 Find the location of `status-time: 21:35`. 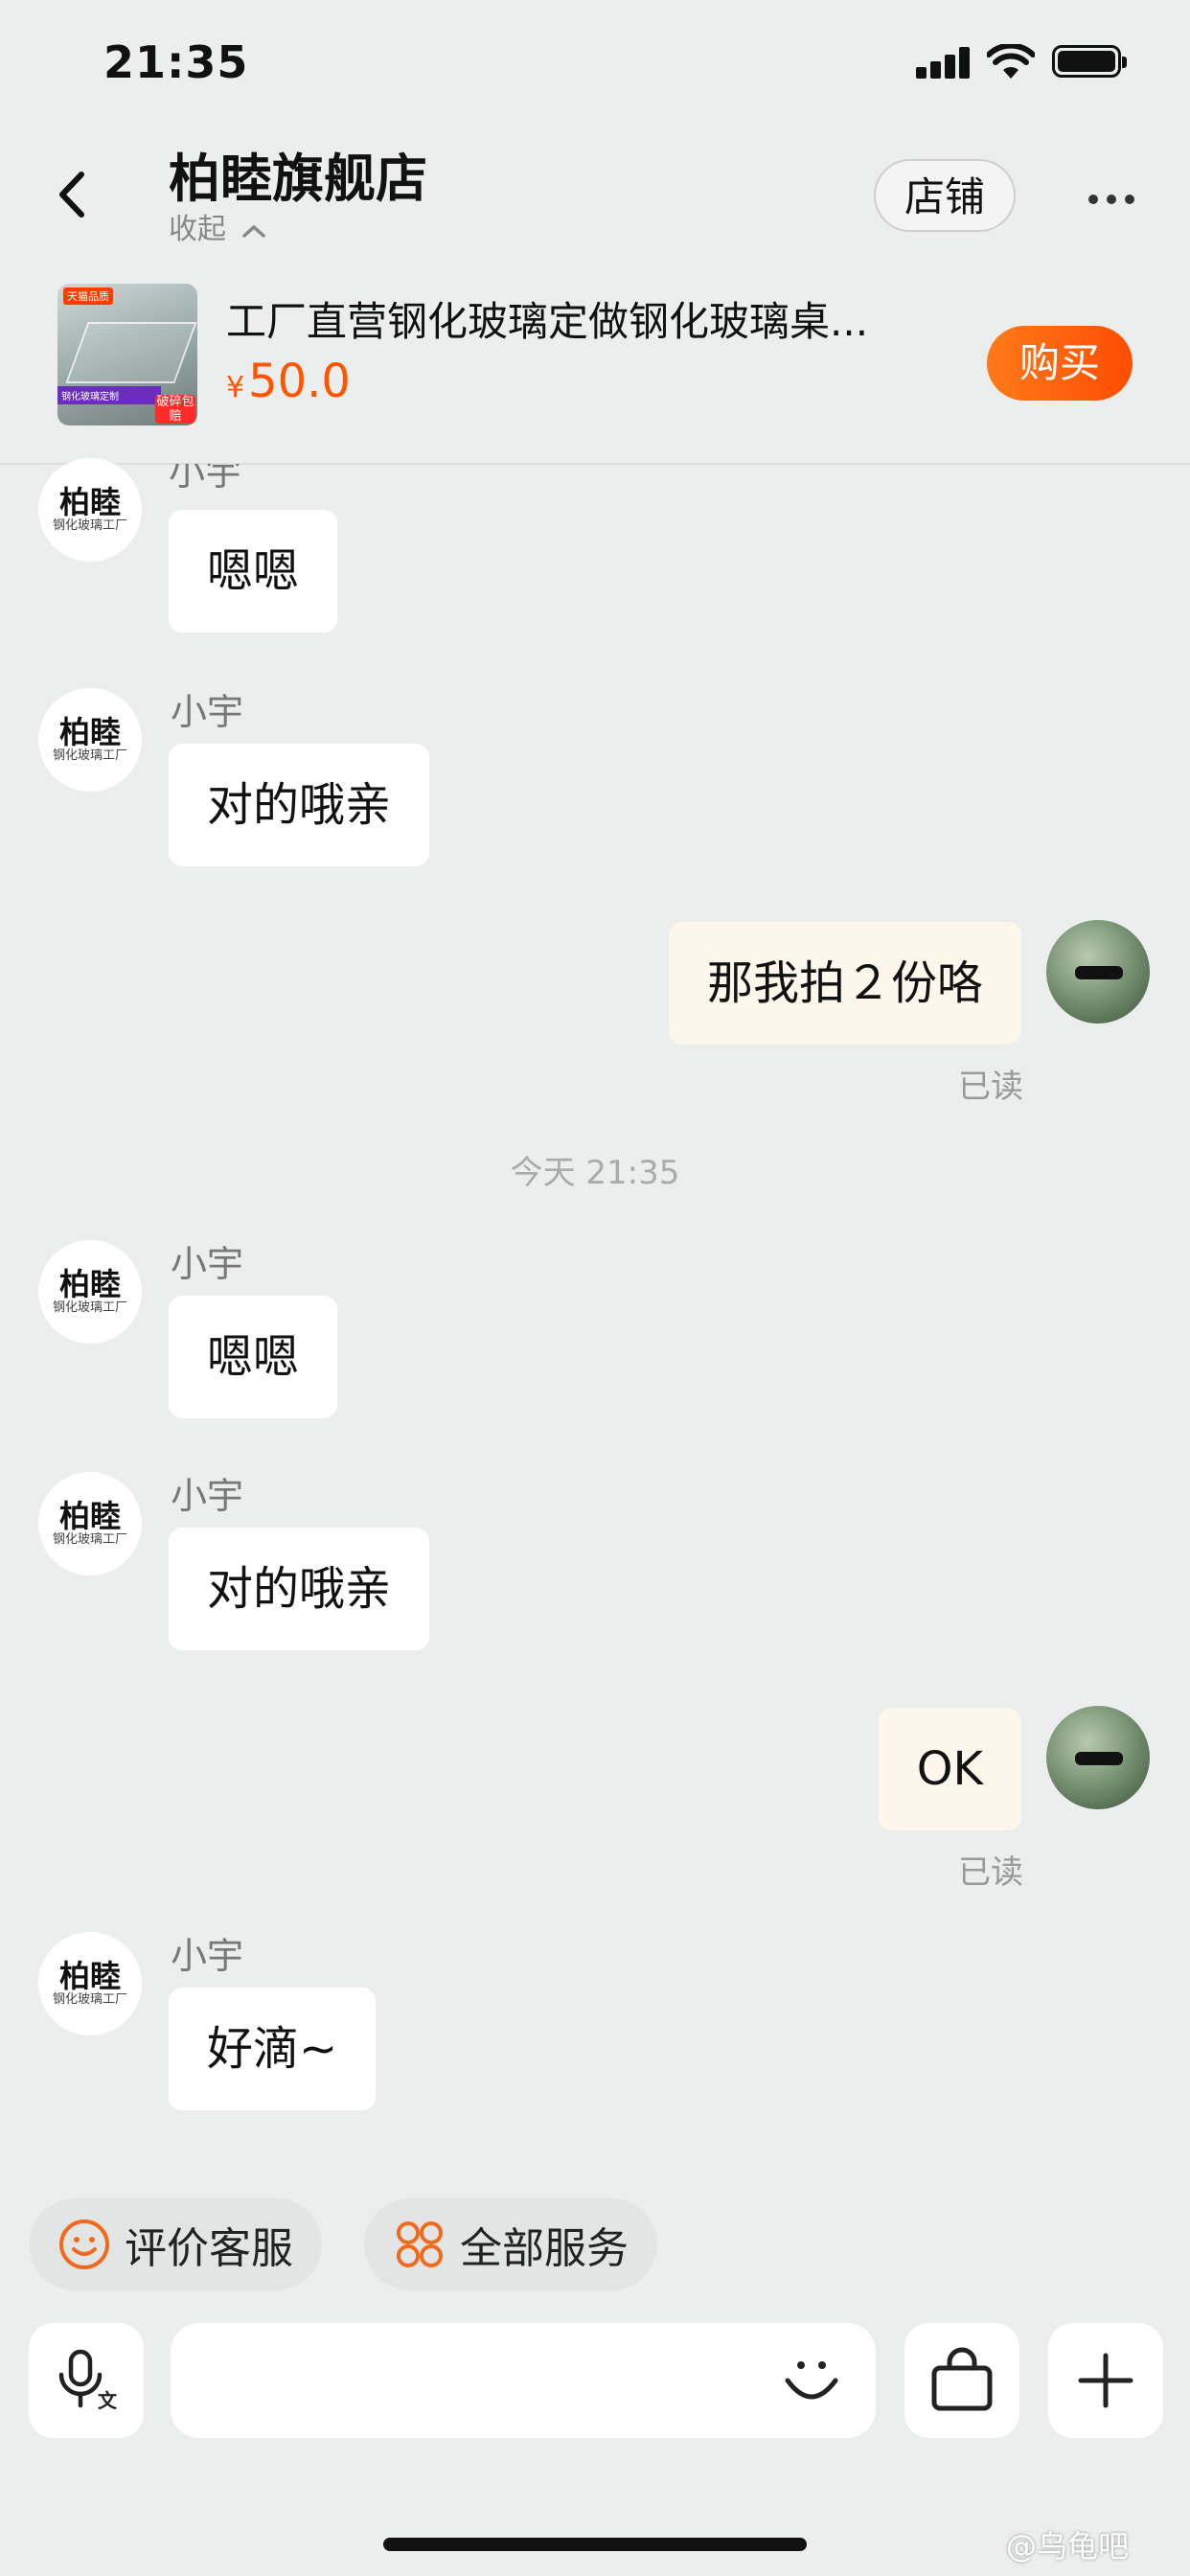

status-time: 21:35 is located at coordinates (176, 62).